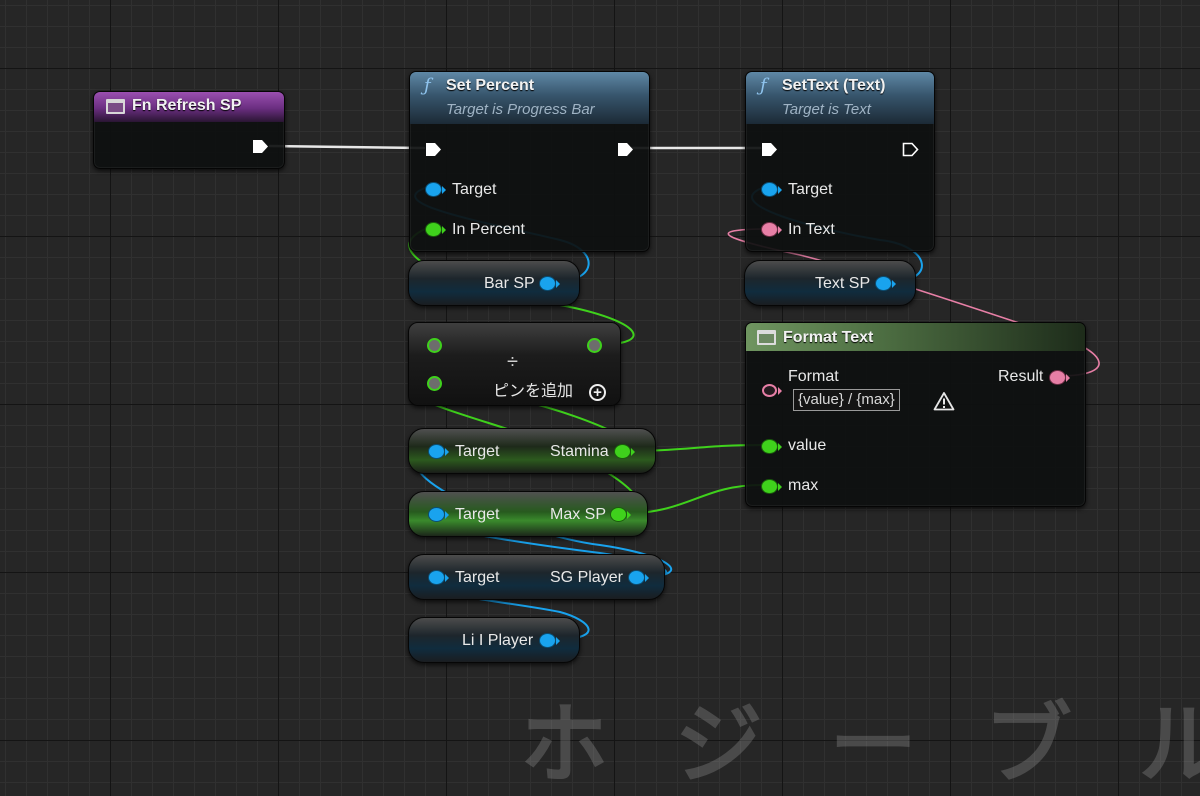 Image resolution: width=1200 pixels, height=796 pixels. I want to click on node-header: ƒ SetText (Text) Target is Text, so click(840, 98).